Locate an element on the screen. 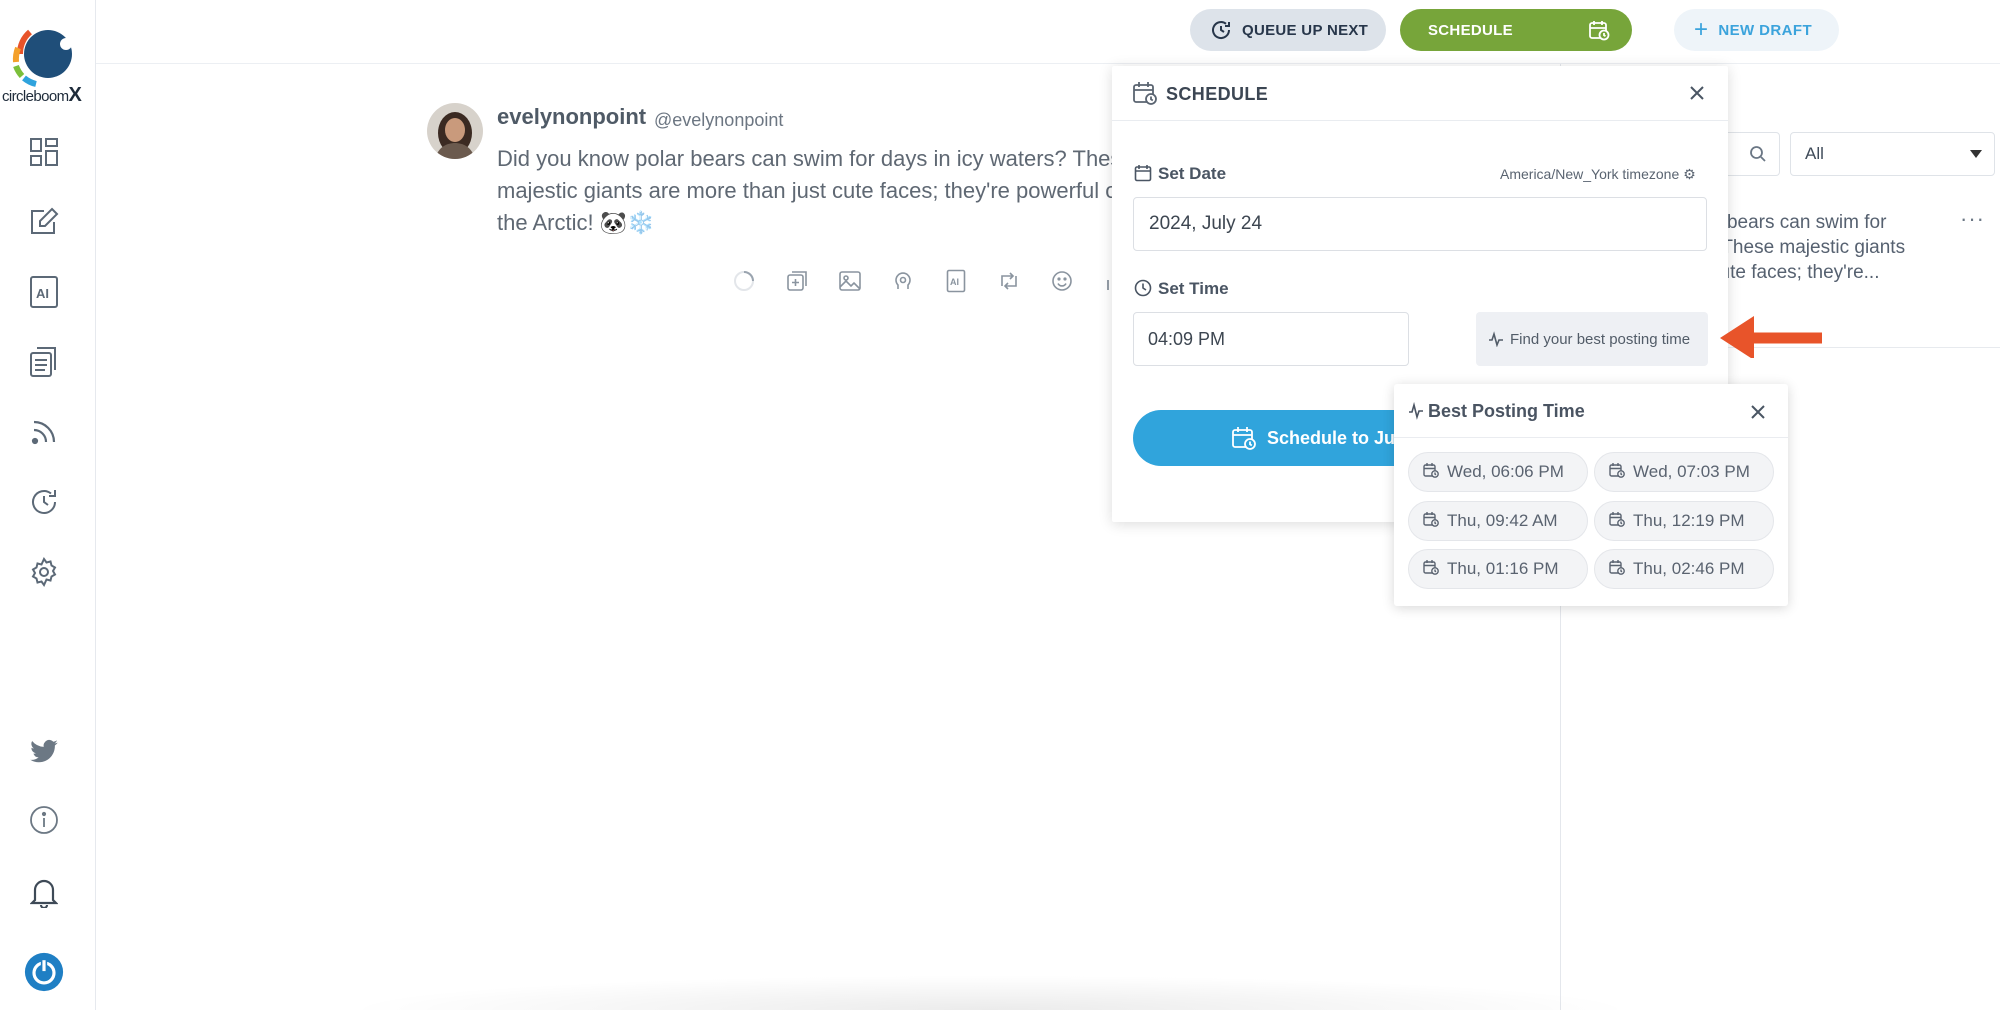 Image resolution: width=2000 pixels, height=1010 pixels. best-time-slot-label: Thu, 09:42 AM is located at coordinates (1502, 520).